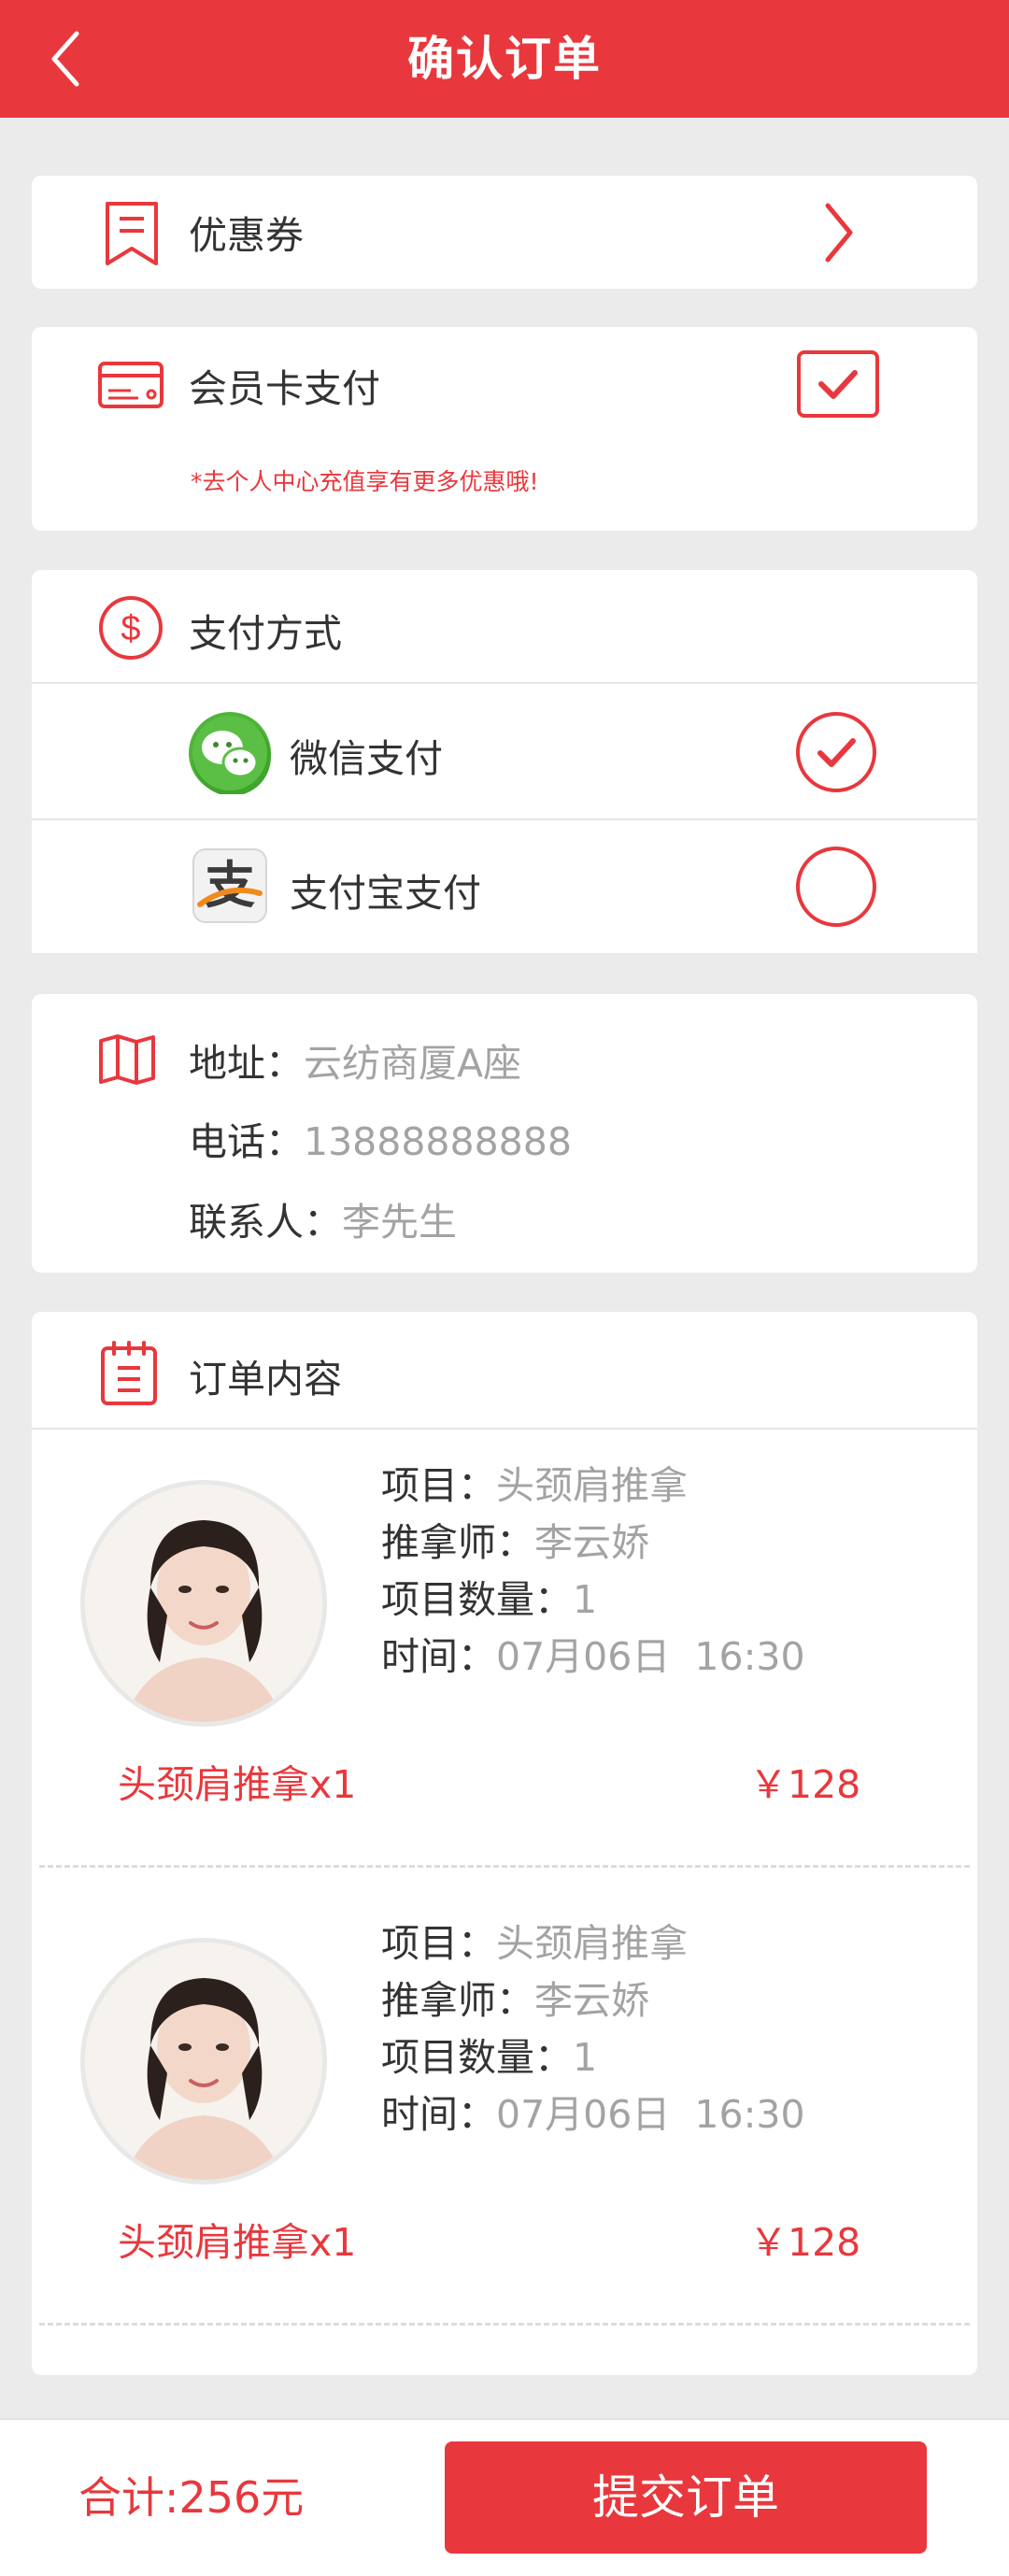  I want to click on contact-value: 李先生, so click(399, 1222).